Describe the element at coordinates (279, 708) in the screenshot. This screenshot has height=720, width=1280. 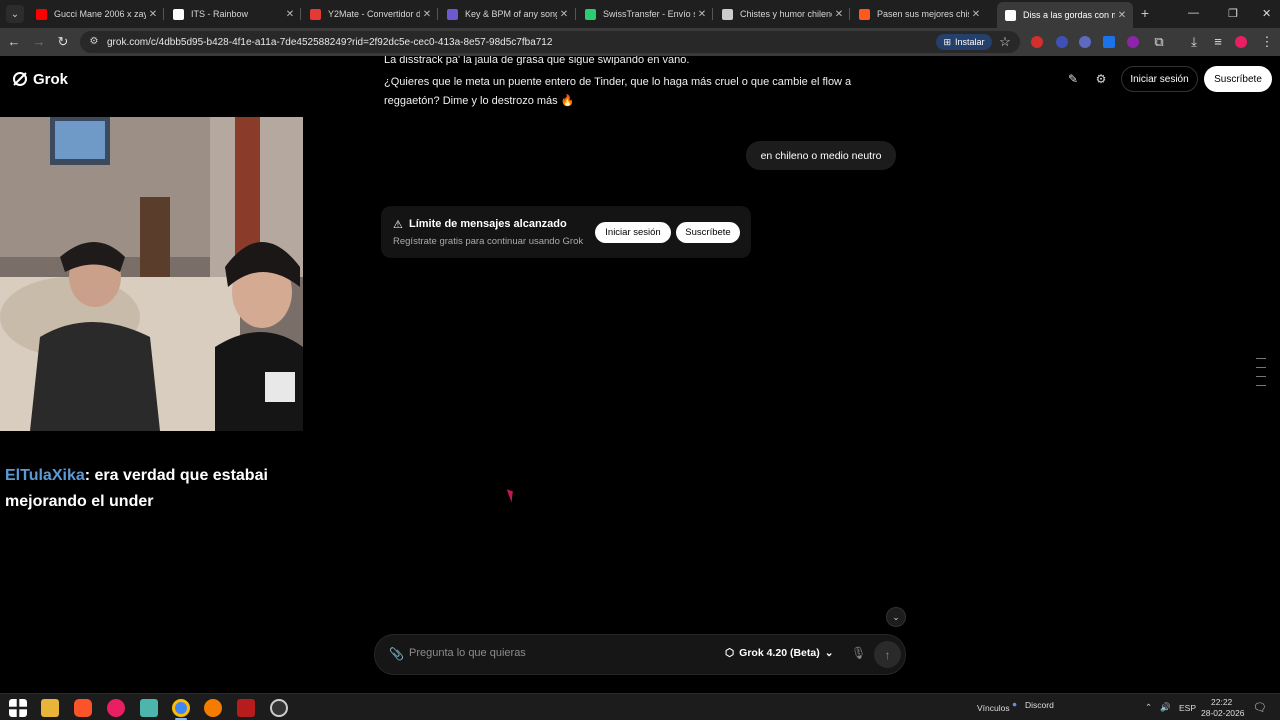
I see `obs-icon` at that location.